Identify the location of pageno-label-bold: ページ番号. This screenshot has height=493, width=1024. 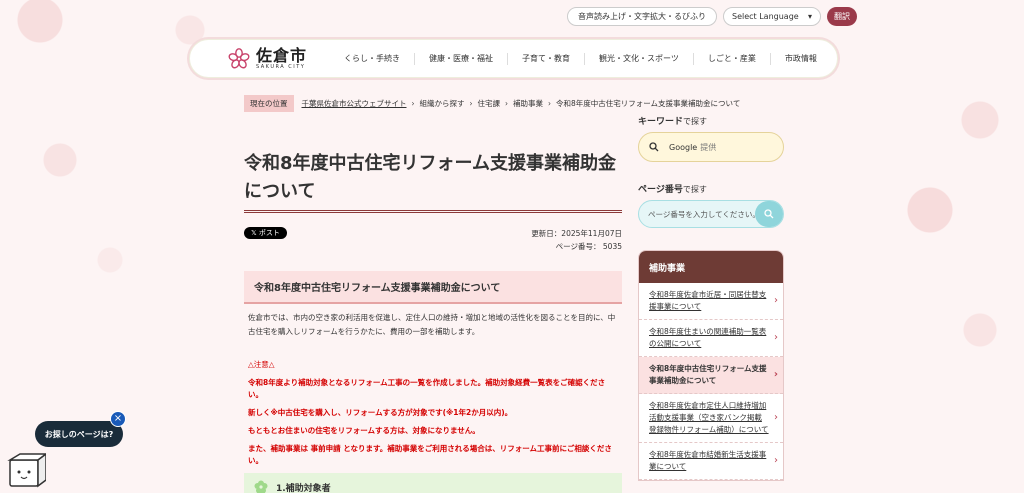
(660, 190).